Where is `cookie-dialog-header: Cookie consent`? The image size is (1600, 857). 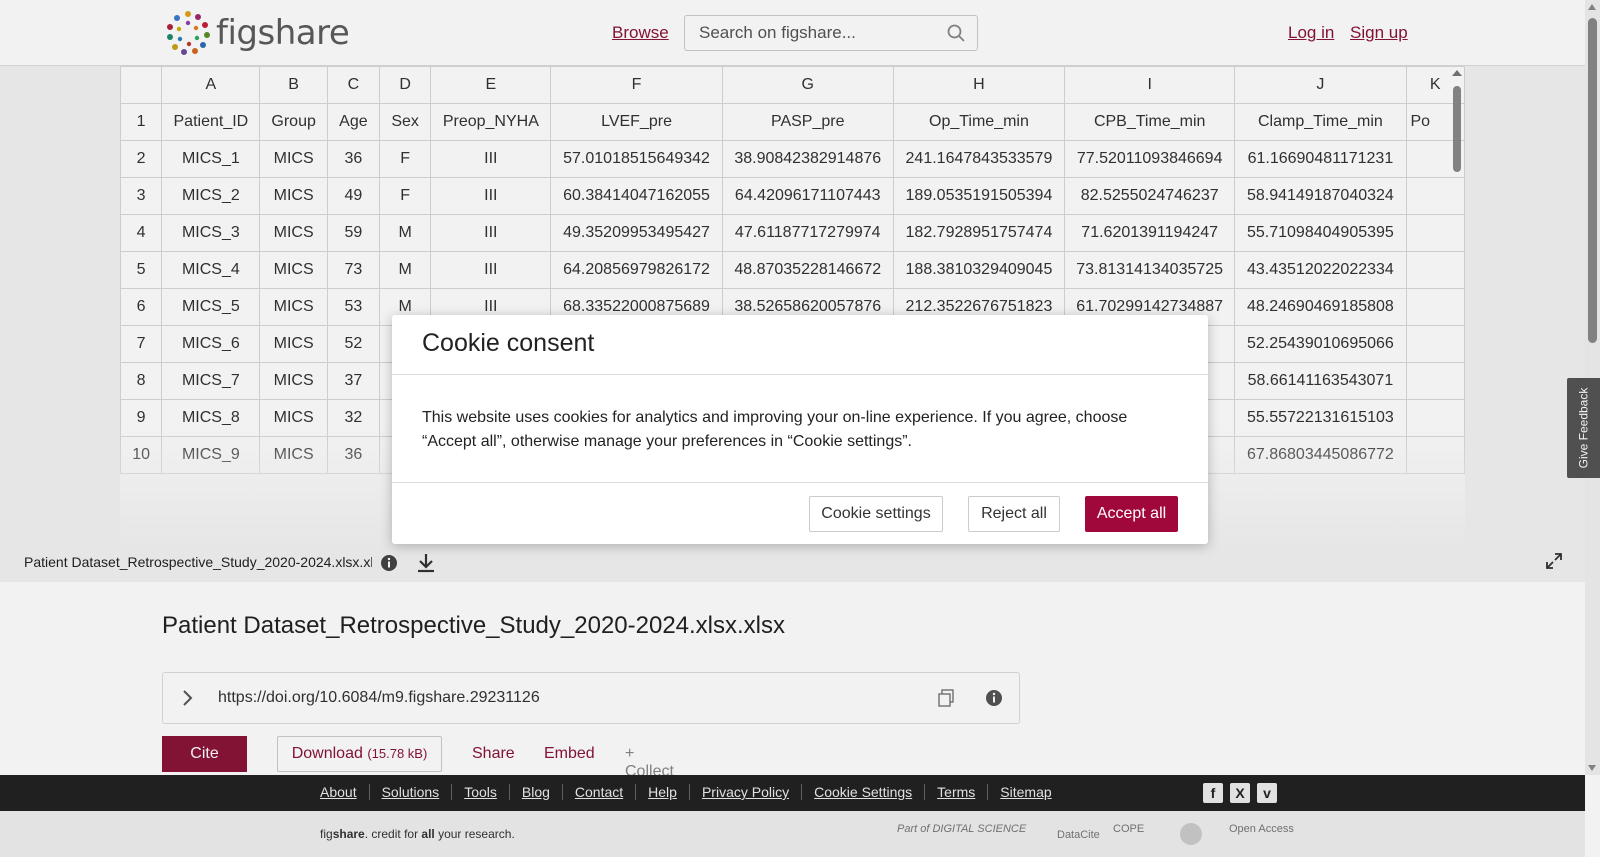 cookie-dialog-header: Cookie consent is located at coordinates (800, 345).